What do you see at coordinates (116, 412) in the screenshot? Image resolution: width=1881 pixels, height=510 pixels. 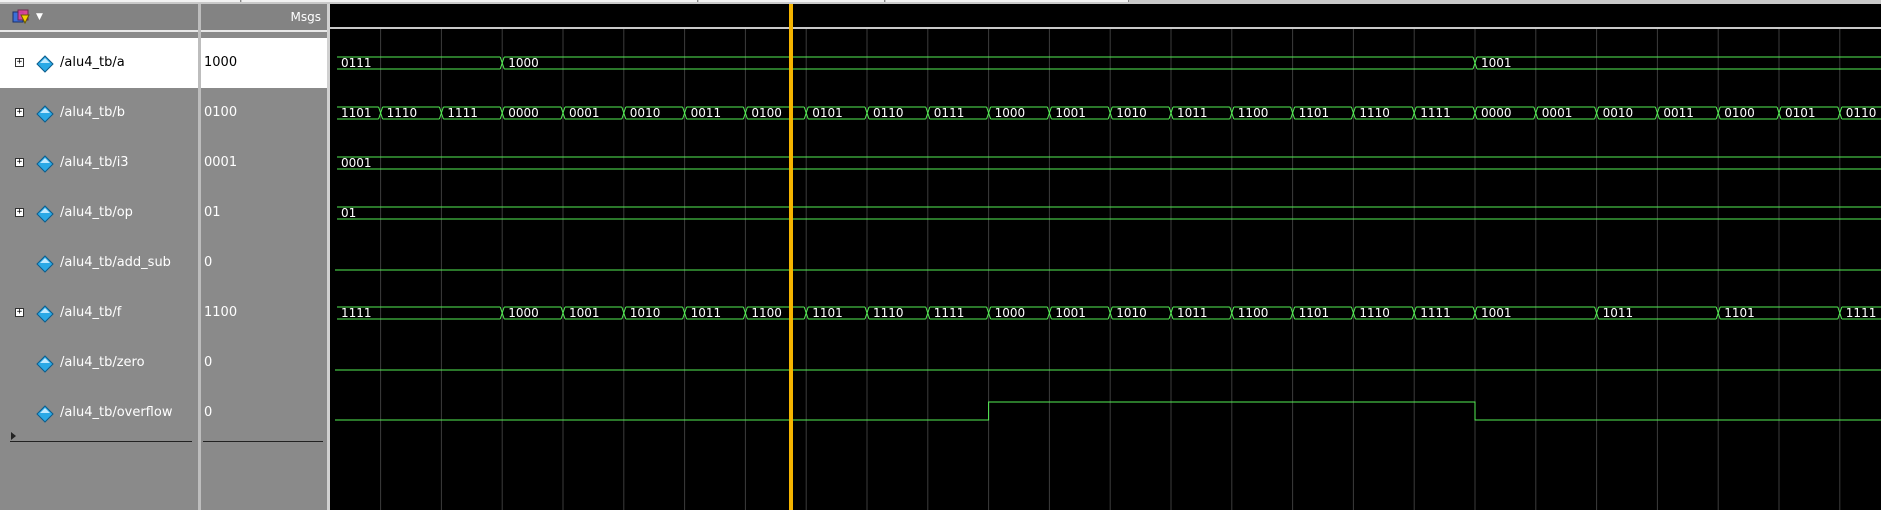 I see `signal-name: /alu4_tb/overflow` at bounding box center [116, 412].